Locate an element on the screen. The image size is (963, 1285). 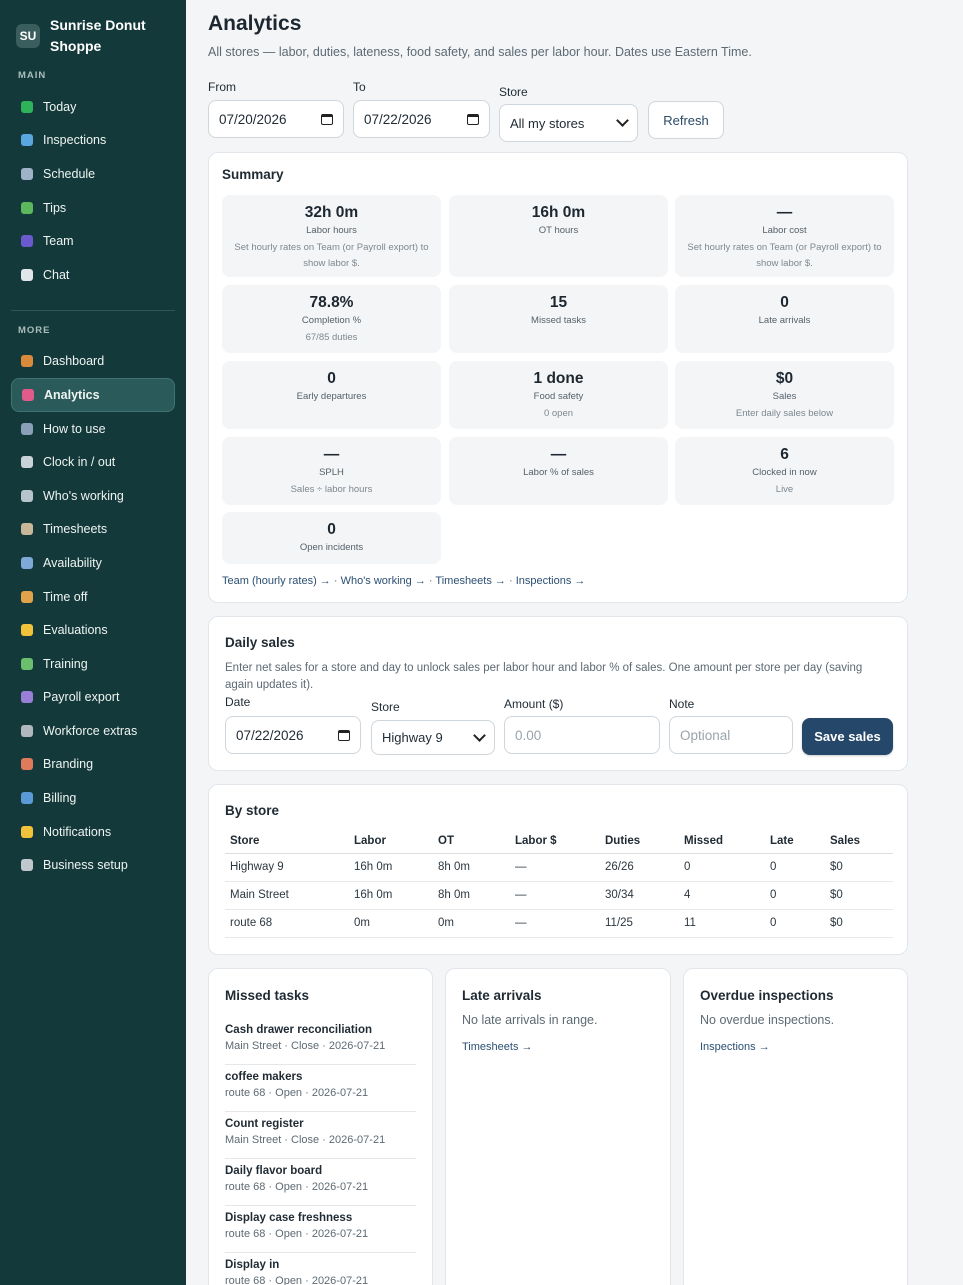
sidebar-item-training: Training is located at coordinates (93, 664).